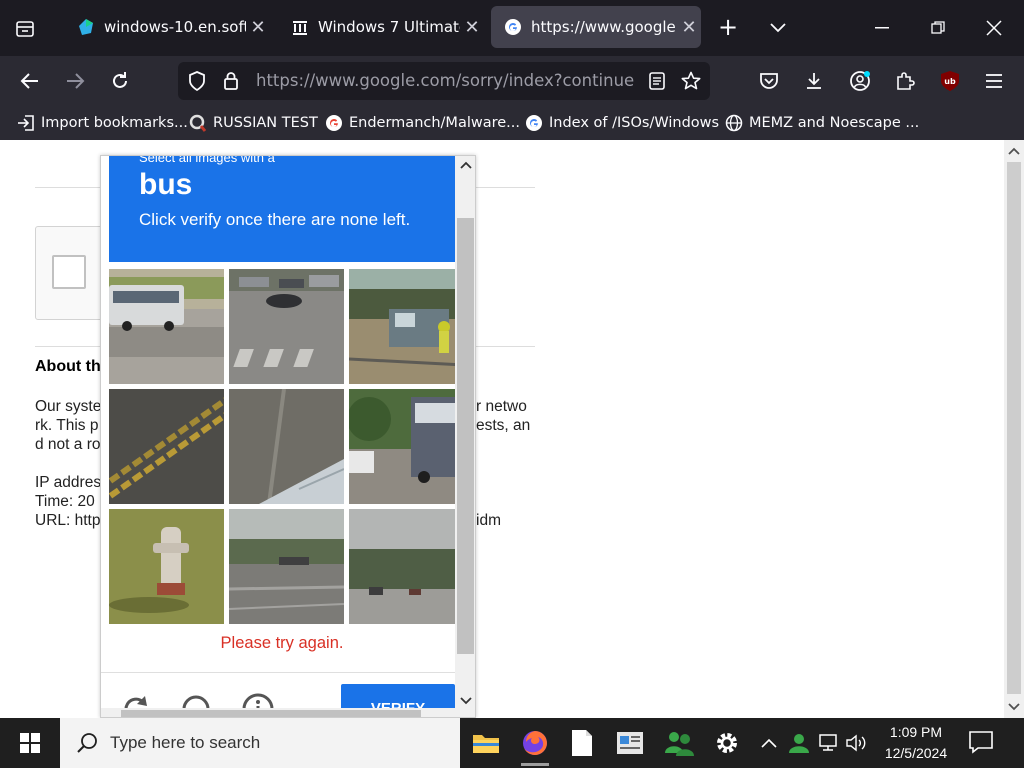 Image resolution: width=1024 pixels, height=768 pixels. I want to click on firefox-view-icon, so click(25, 29).